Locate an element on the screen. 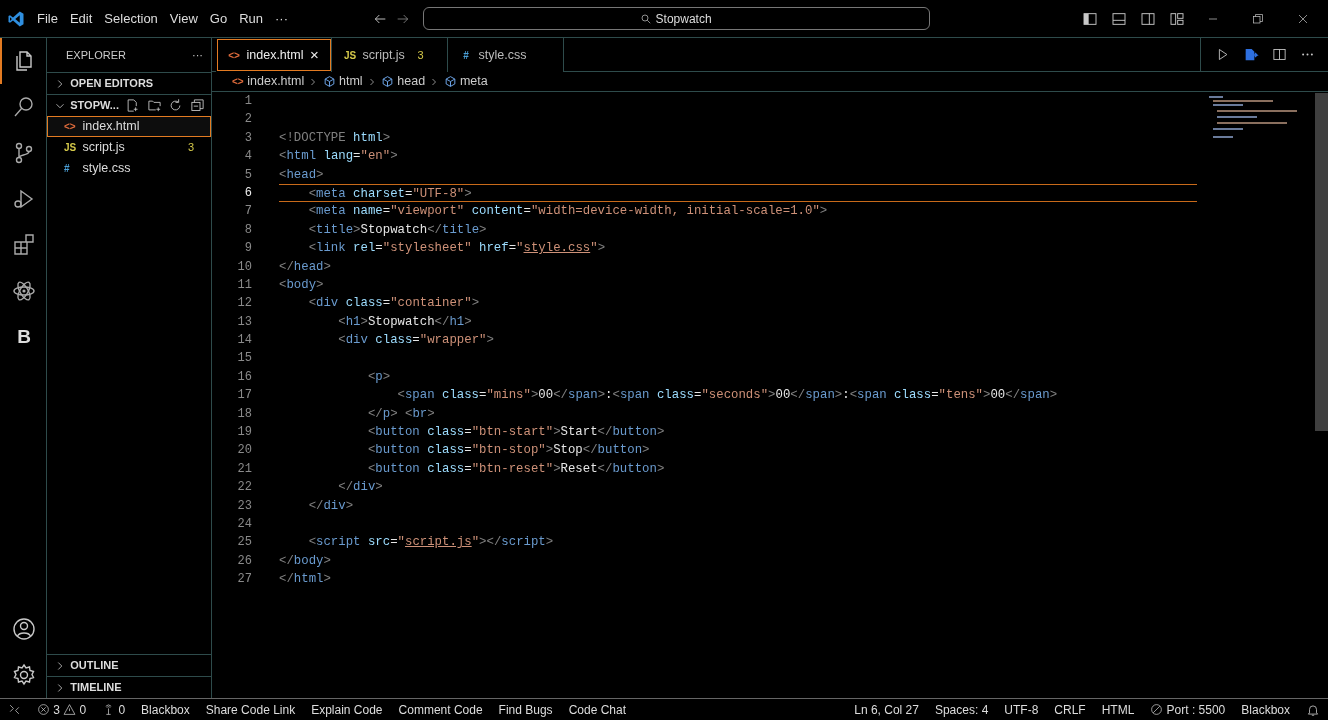 The image size is (1328, 720). editor-tab: <> index.html × is located at coordinates (274, 55).